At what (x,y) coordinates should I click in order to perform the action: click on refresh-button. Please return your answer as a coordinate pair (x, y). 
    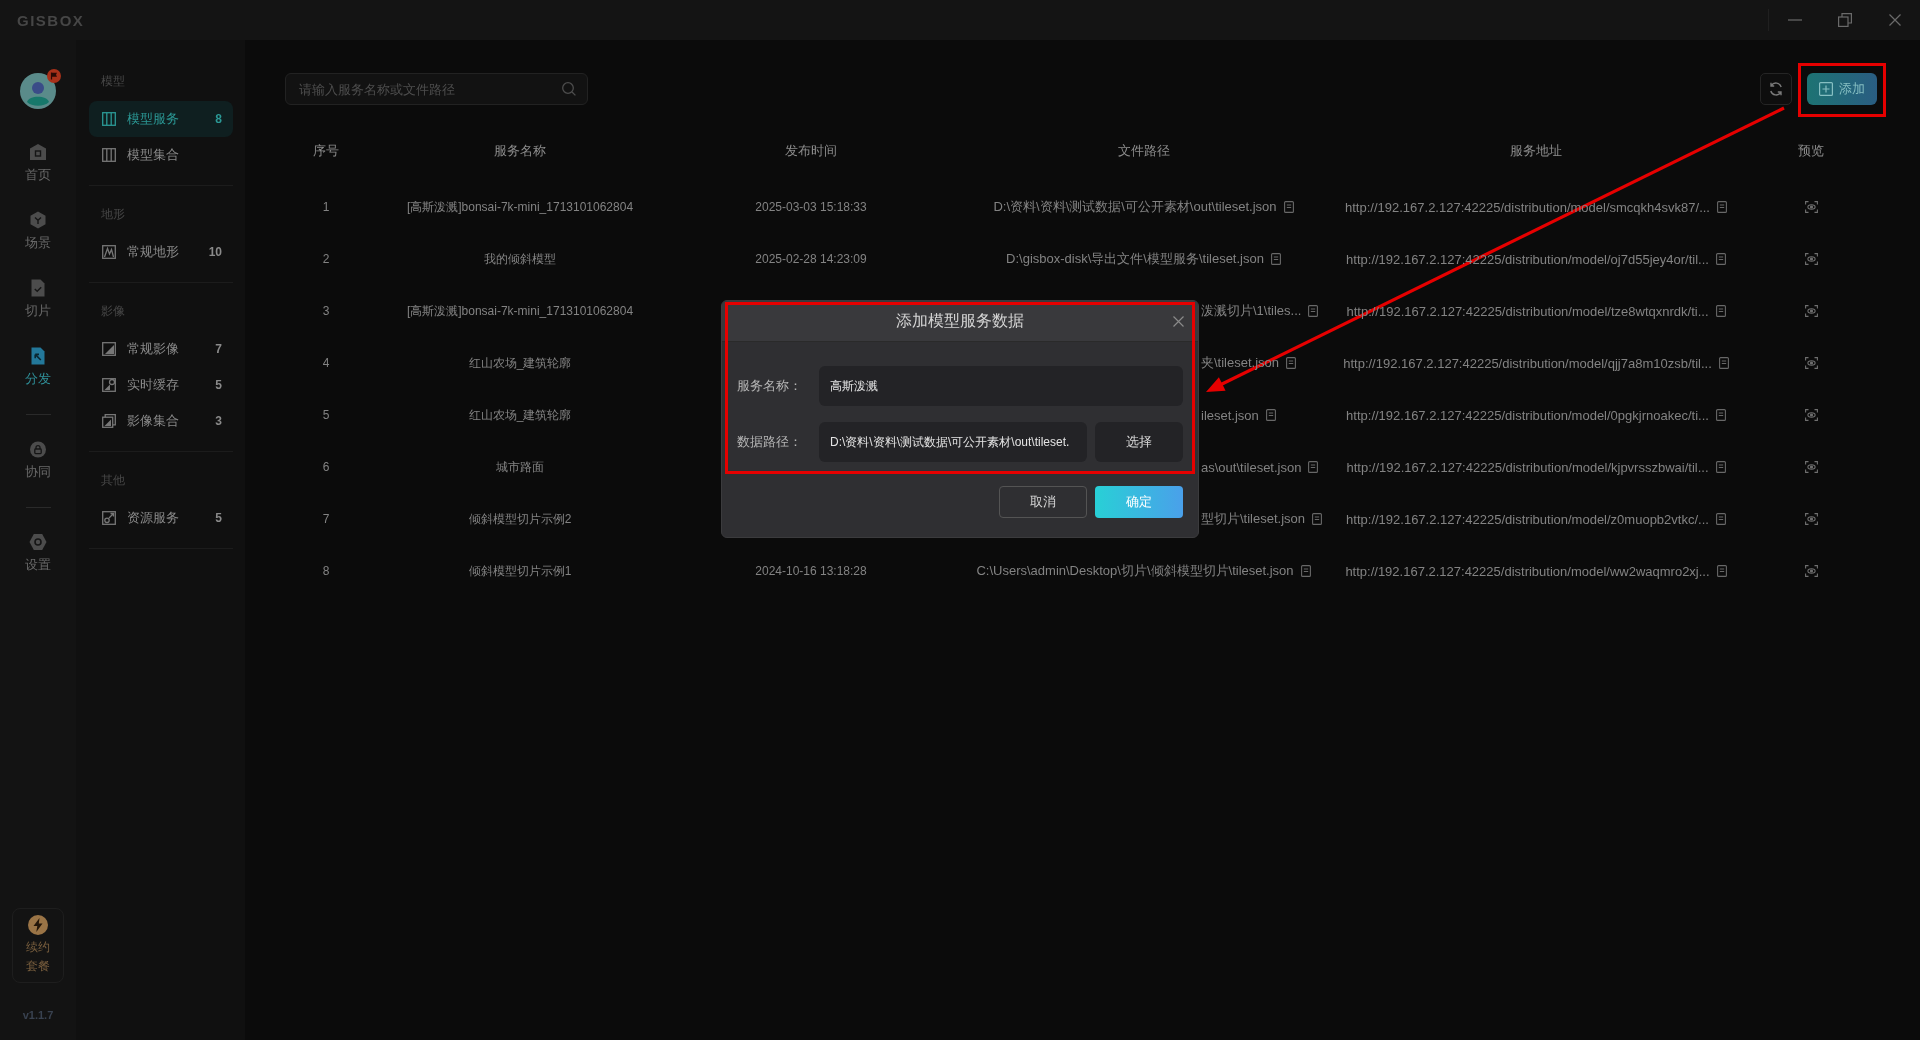
    Looking at the image, I should click on (1776, 89).